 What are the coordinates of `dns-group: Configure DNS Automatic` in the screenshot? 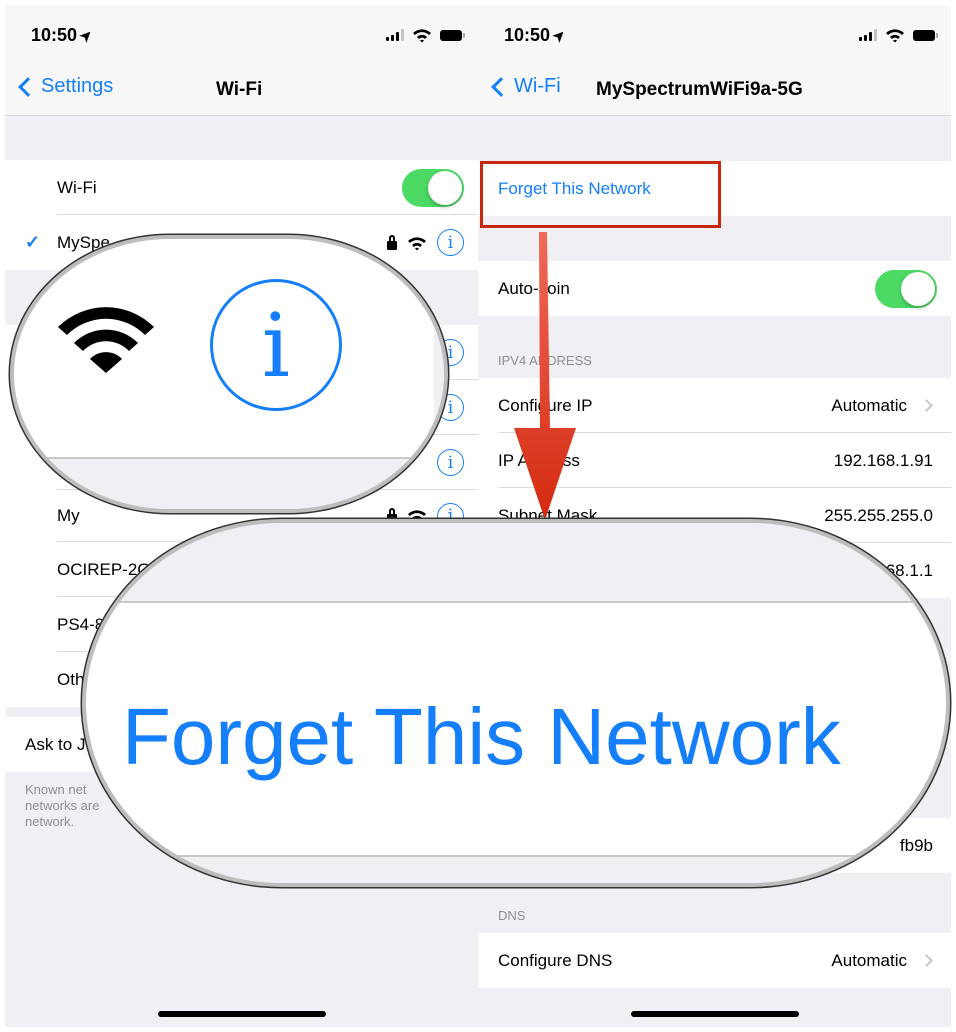 It's located at (714, 960).